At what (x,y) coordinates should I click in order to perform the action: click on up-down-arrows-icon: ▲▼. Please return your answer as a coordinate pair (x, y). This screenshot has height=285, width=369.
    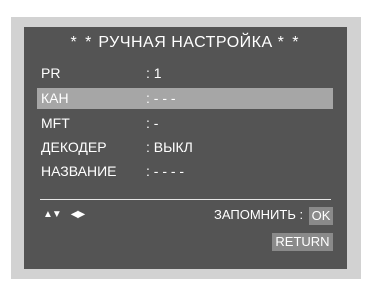
    Looking at the image, I should click on (52, 214).